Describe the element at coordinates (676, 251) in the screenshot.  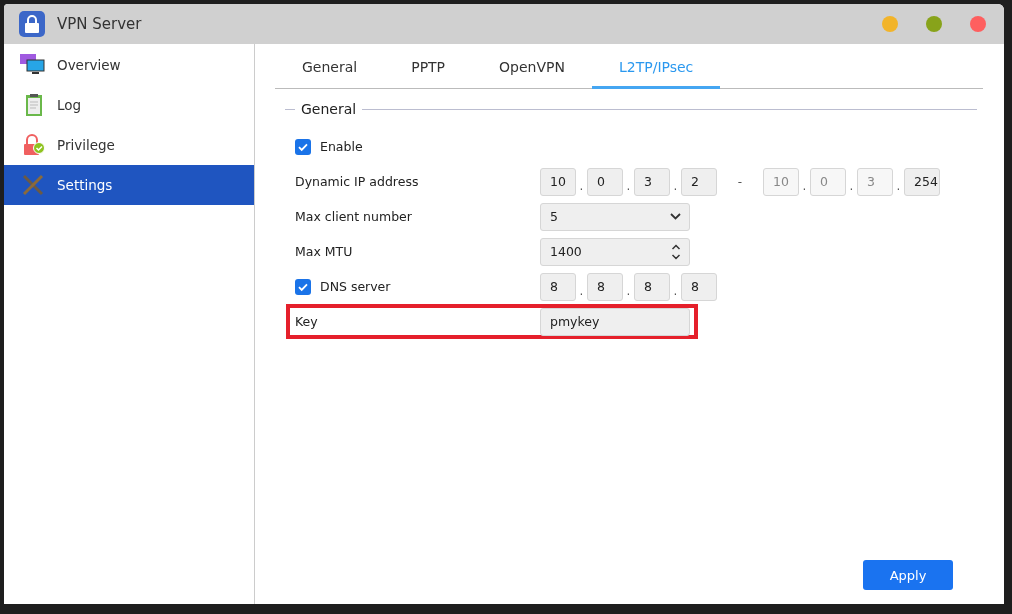
I see `up-down-arrows-icon` at that location.